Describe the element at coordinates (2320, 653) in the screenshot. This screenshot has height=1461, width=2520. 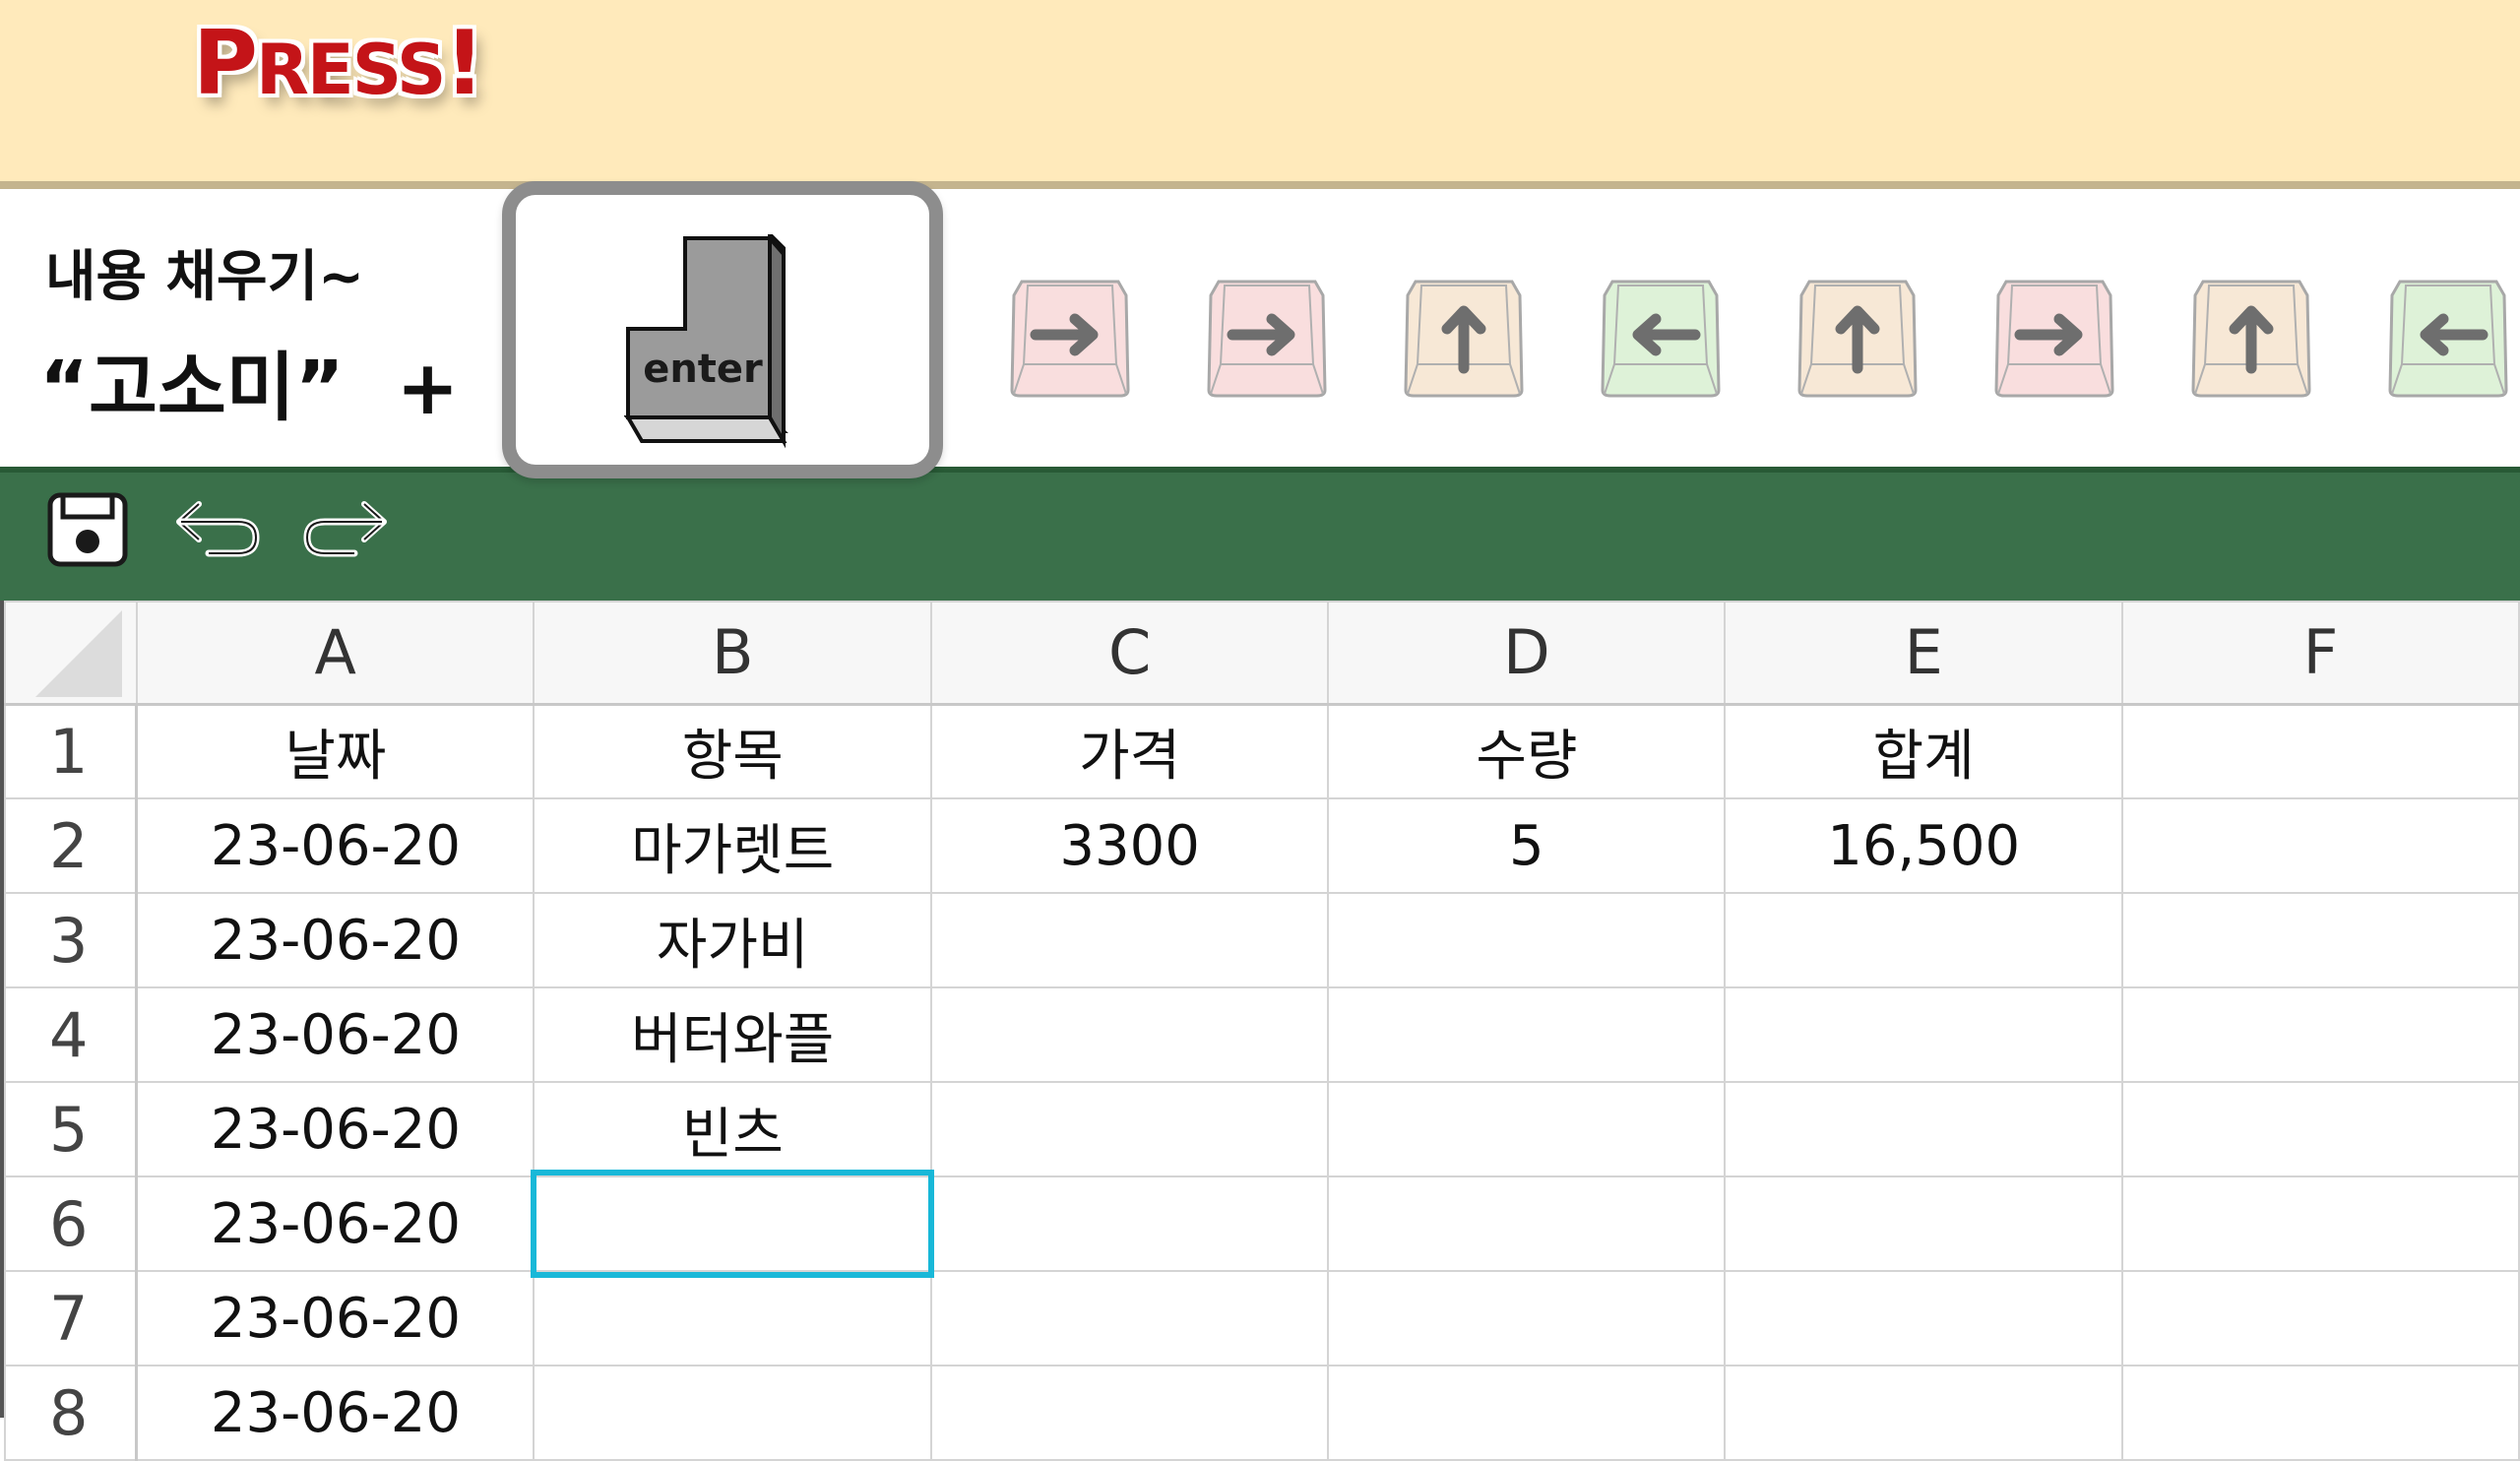
I see `column-header-f: F` at that location.